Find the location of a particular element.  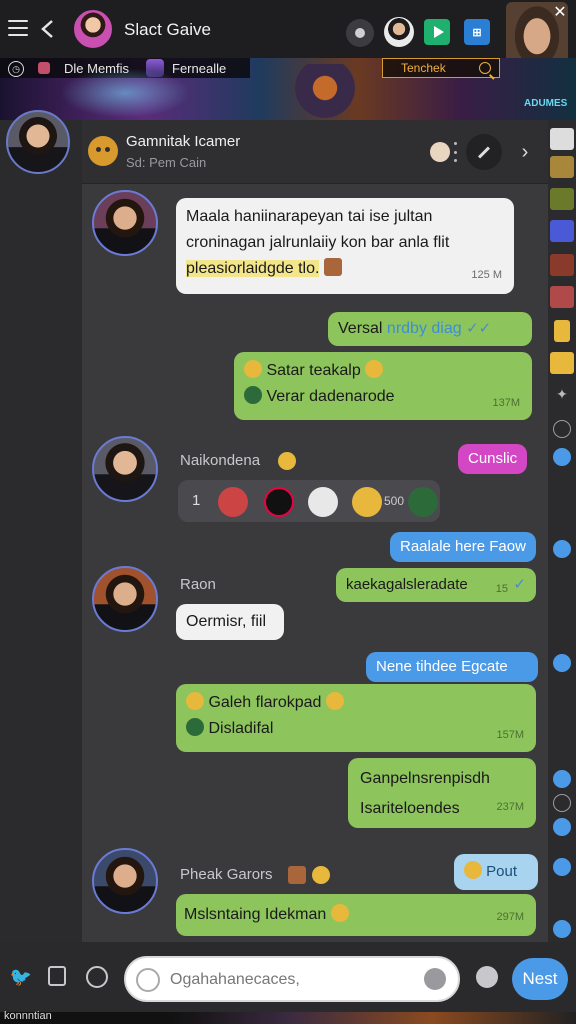

message-bubble: Ganpelnsrenpisdh Isariteloendes 237M is located at coordinates (442, 793).